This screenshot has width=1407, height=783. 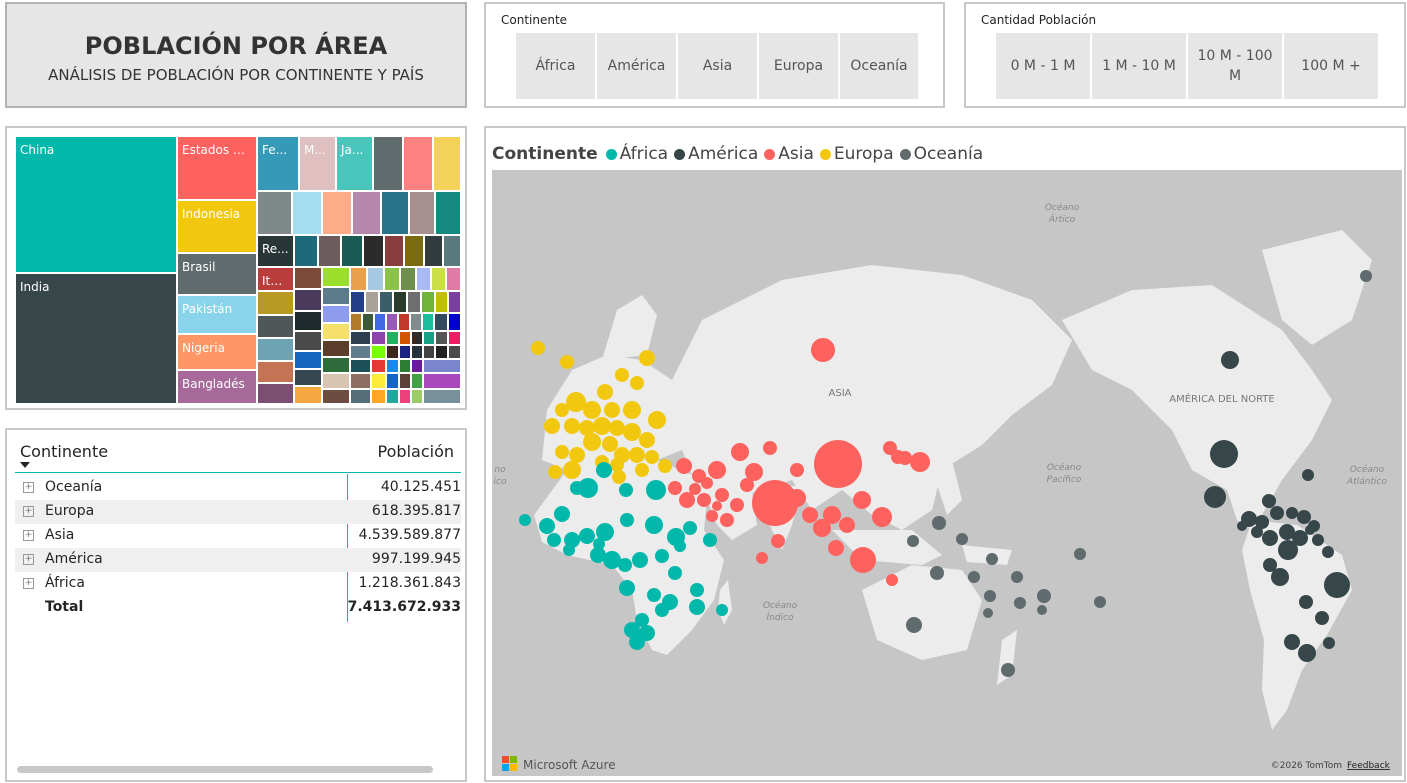 I want to click on treemap-tile-pakistan: Pakistán, so click(x=217, y=314).